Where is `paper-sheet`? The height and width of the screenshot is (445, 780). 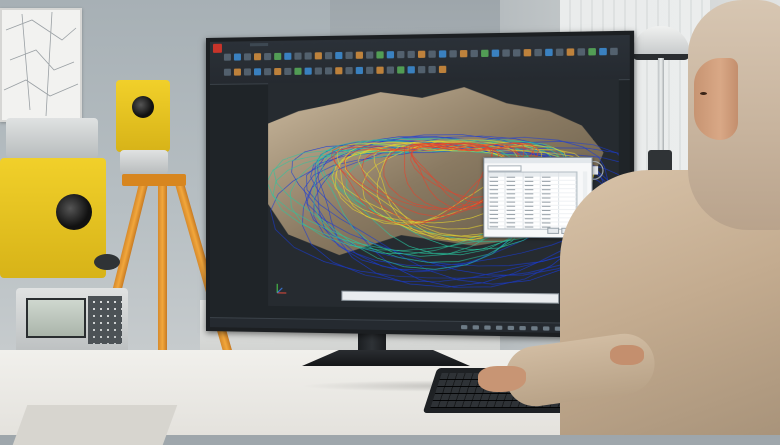
paper-sheet is located at coordinates (95, 425).